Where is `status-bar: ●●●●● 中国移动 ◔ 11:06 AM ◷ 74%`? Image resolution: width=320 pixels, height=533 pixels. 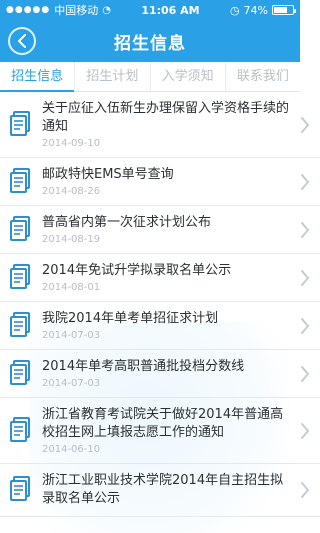 status-bar: ●●●●● 中国移动 ◔ 11:06 AM ◷ 74% is located at coordinates (150, 10).